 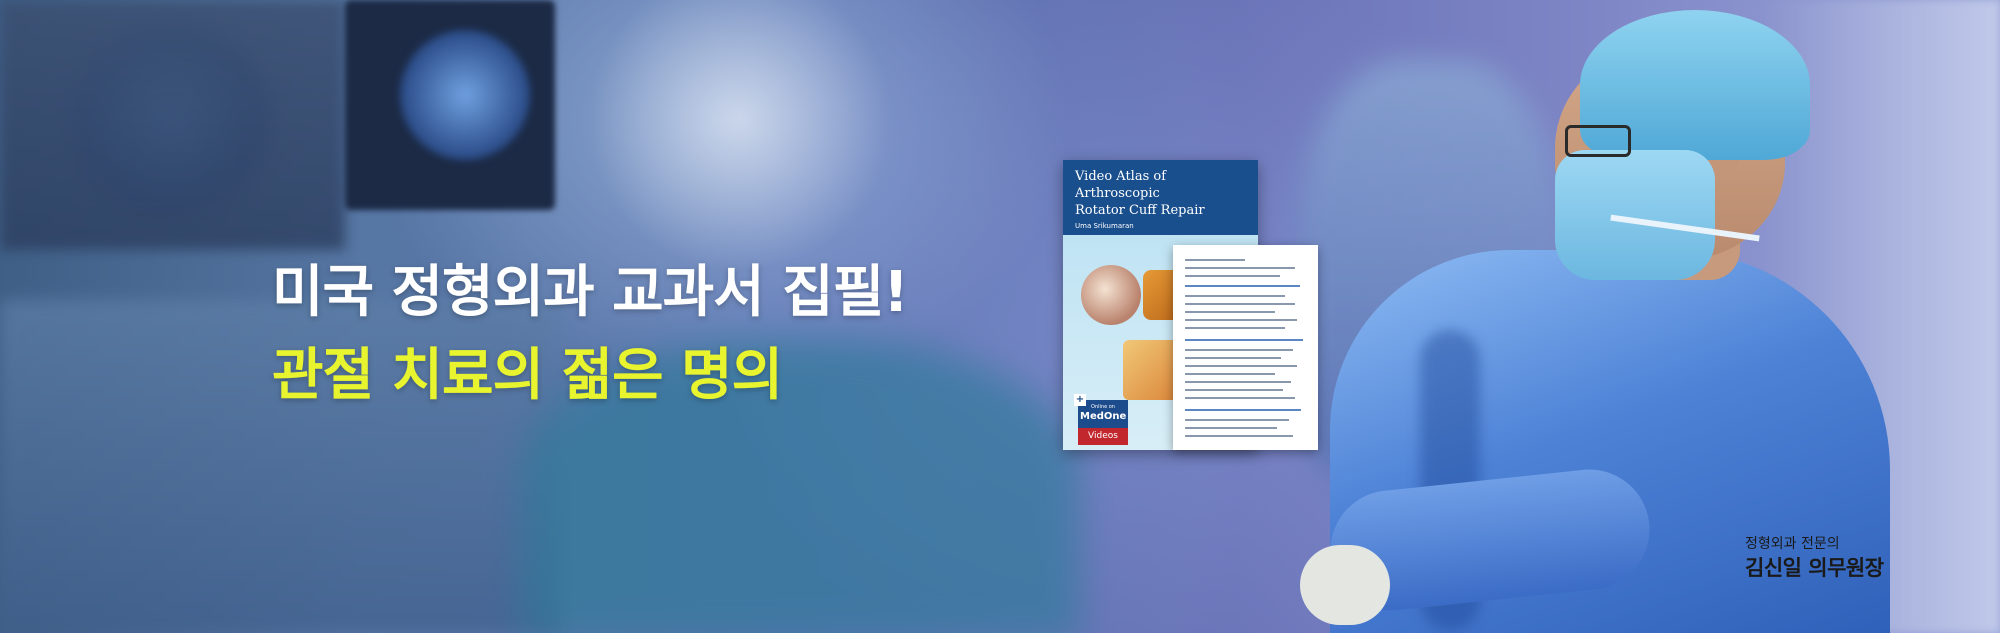 I want to click on endoscopy-view, so click(x=465, y=95).